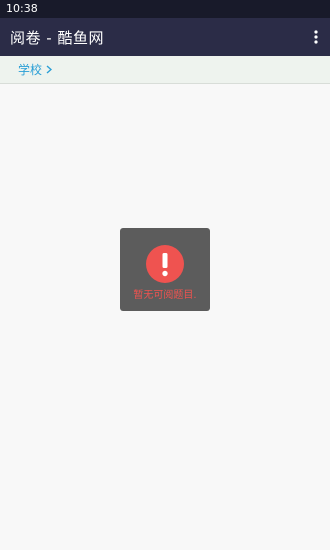 The image size is (330, 550). I want to click on app-title: 阅卷 - 酷鱼网, so click(57, 37).